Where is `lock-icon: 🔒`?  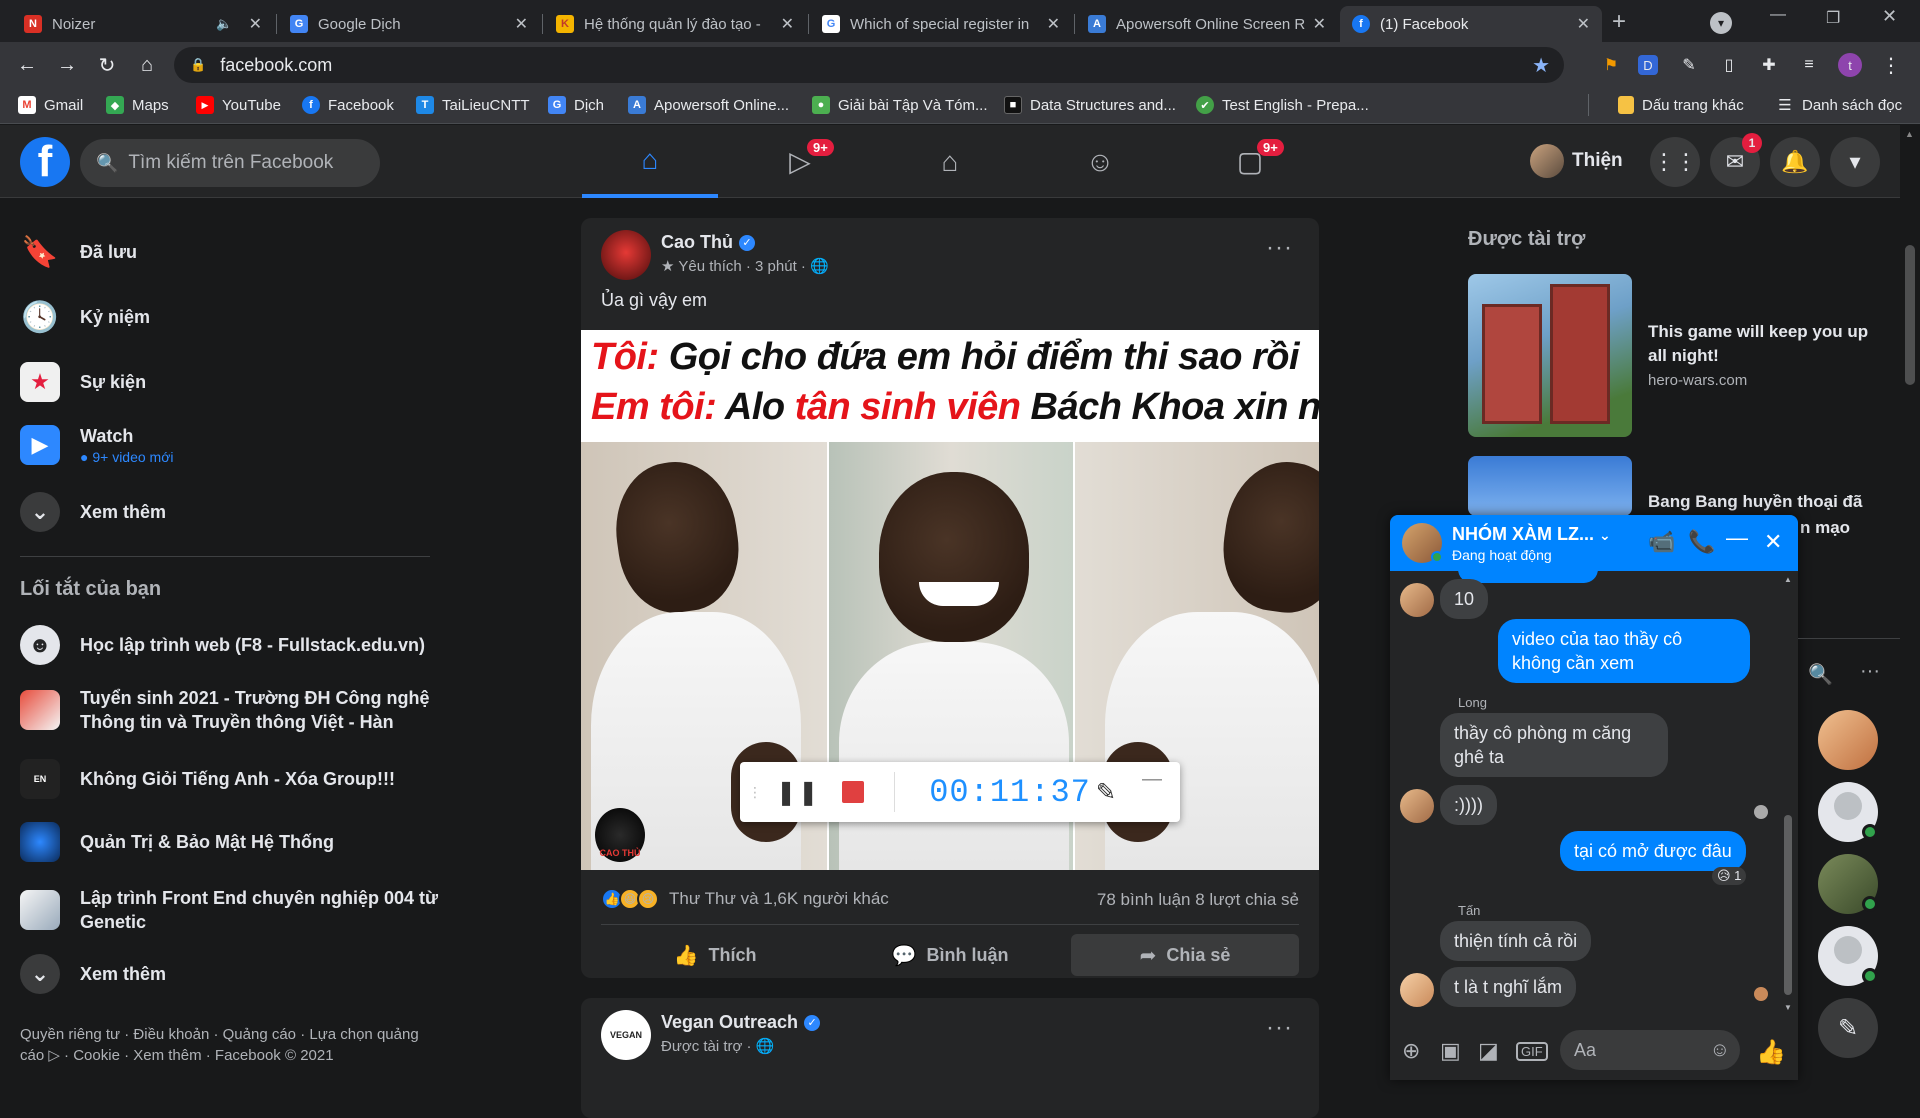 lock-icon: 🔒 is located at coordinates (198, 65).